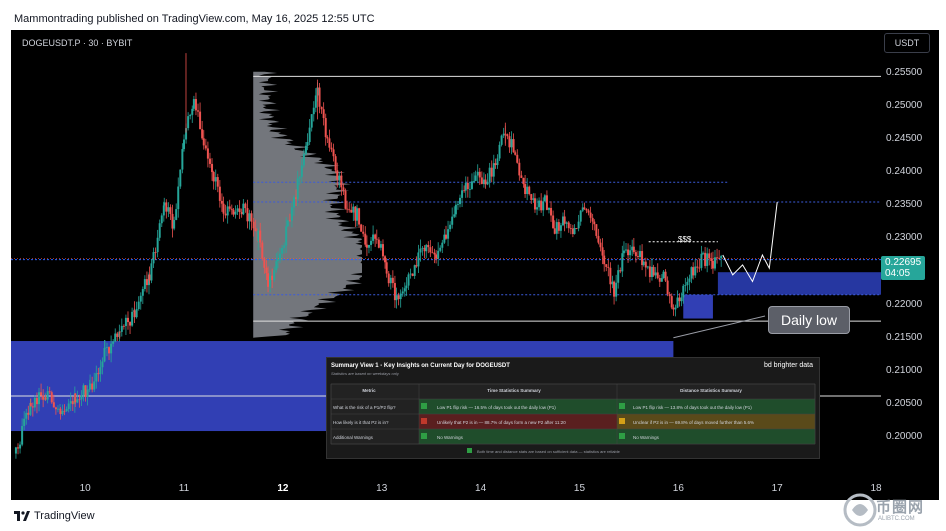 This screenshot has height=531, width=946. I want to click on tradingview-brand: TradingView, so click(64, 516).